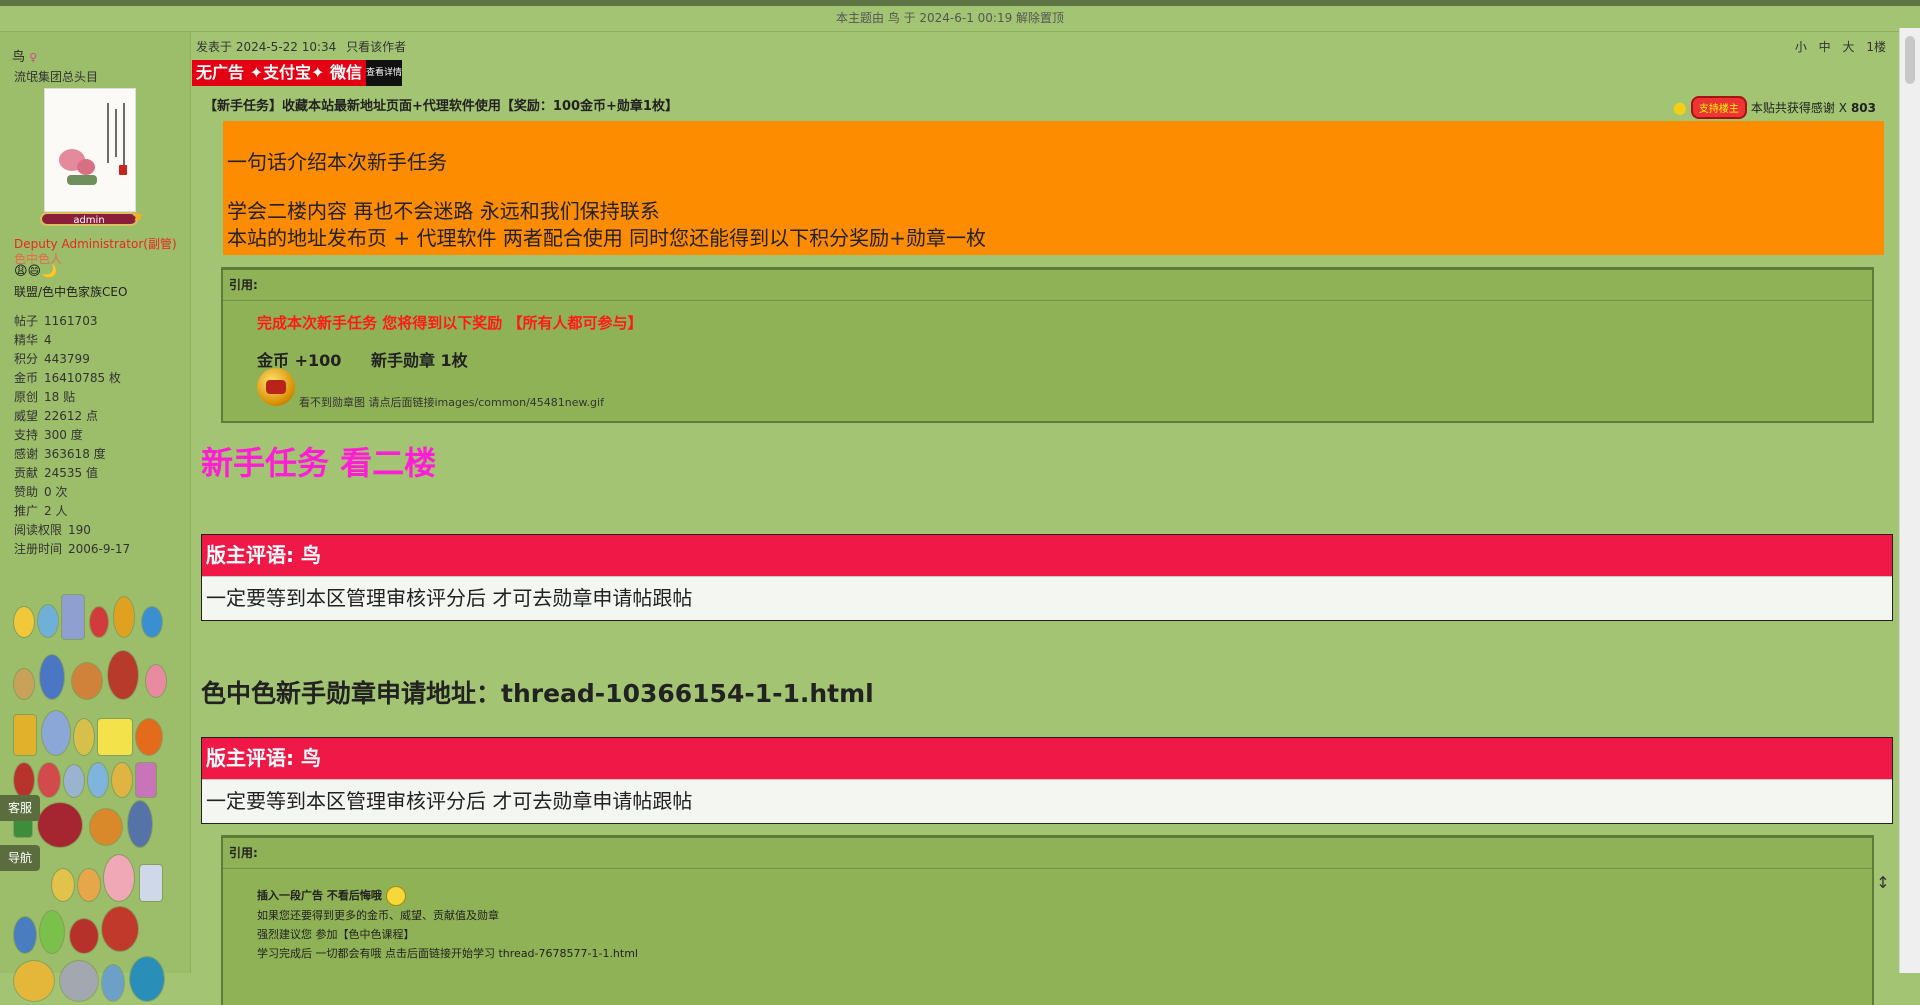 The image size is (1920, 1005). I want to click on navigation-tab: 导航, so click(20, 858).